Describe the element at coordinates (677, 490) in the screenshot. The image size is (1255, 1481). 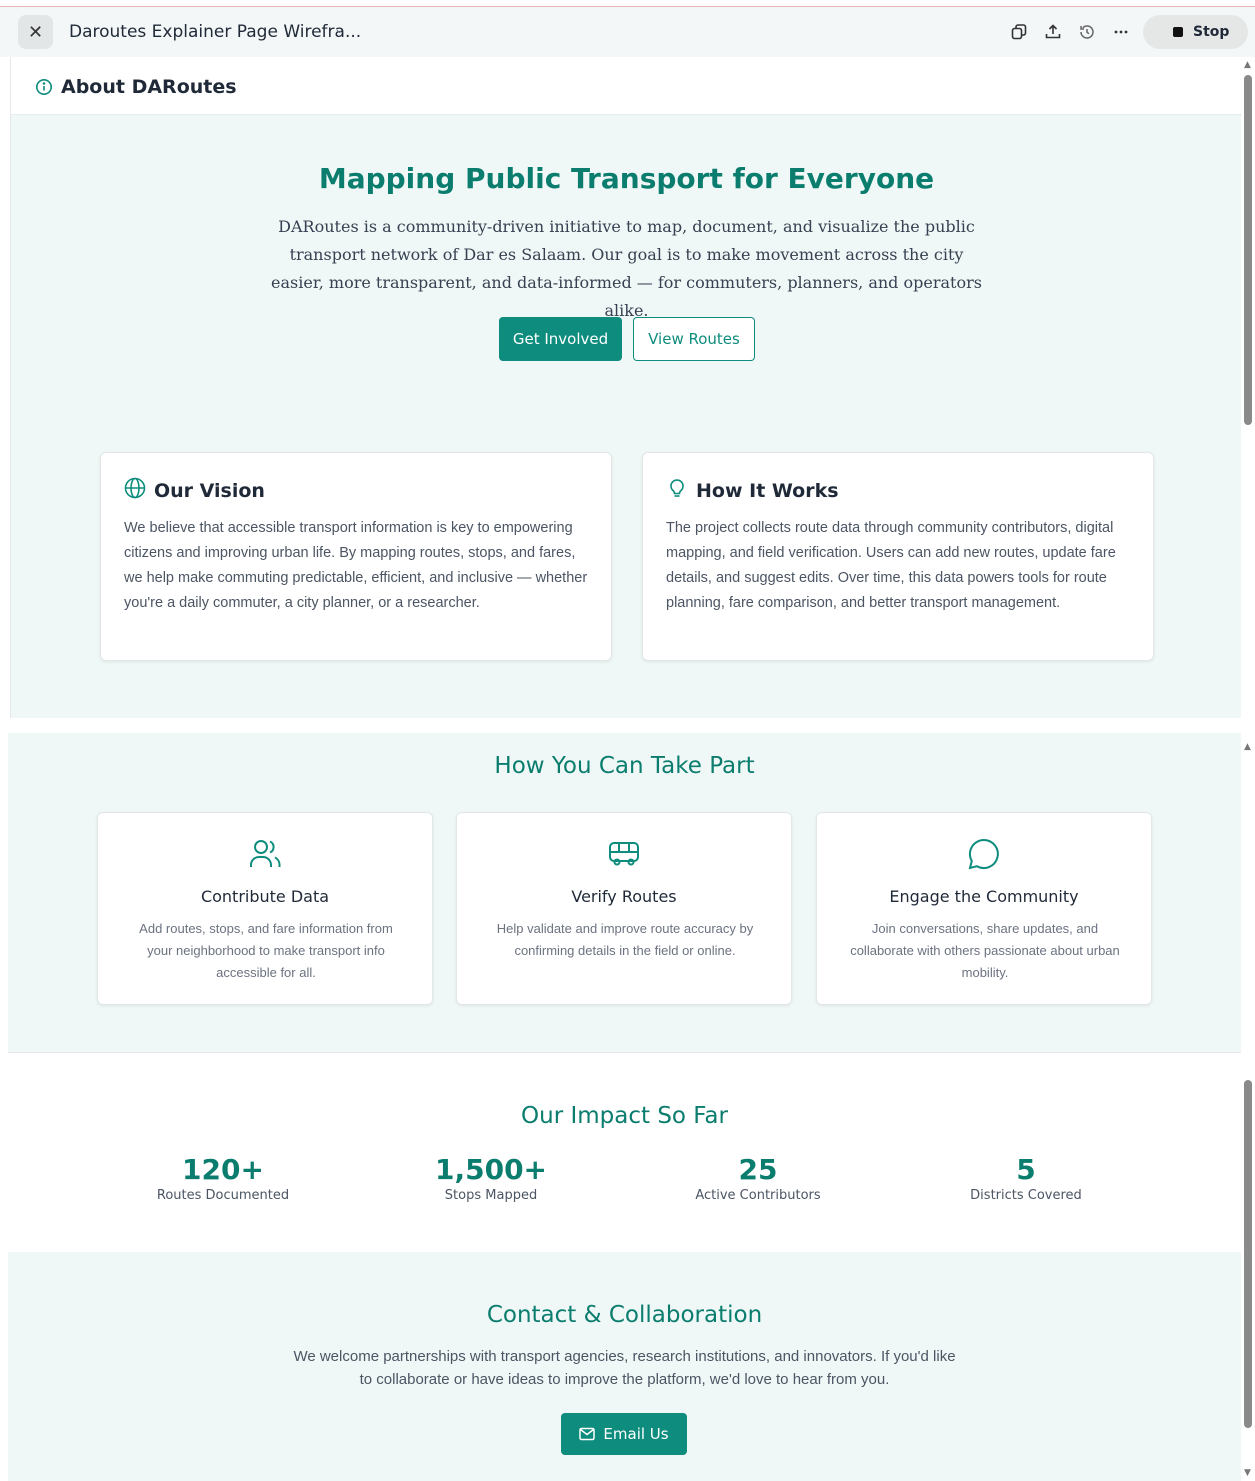
I see `lightbulb-icon` at that location.